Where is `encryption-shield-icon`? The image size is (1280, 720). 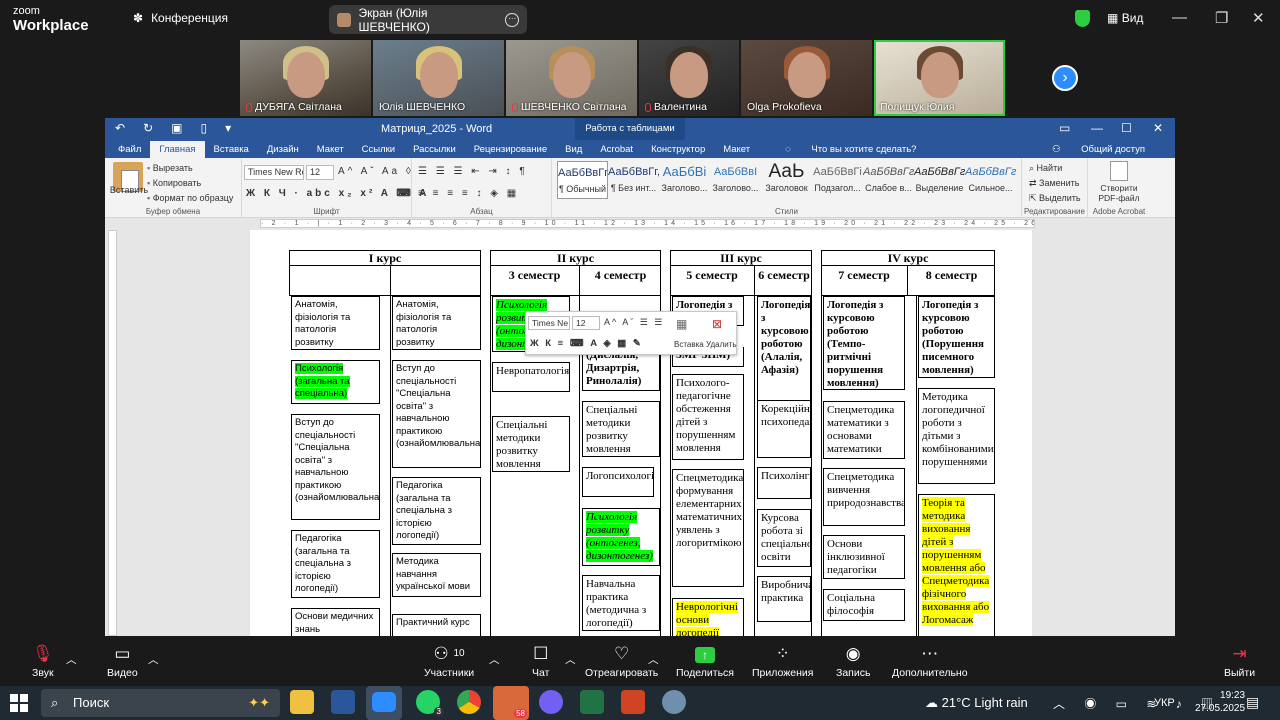
encryption-shield-icon is located at coordinates (1082, 18).